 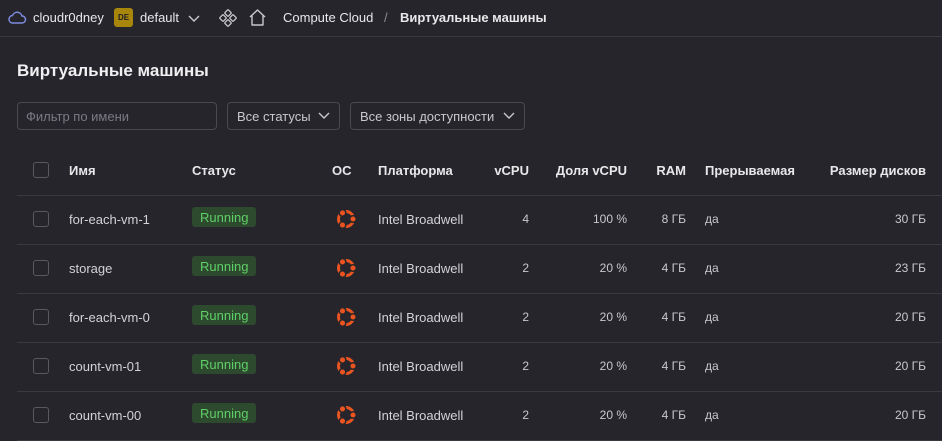 What do you see at coordinates (105, 366) in the screenshot?
I see `vm-name-link: count-vm-01` at bounding box center [105, 366].